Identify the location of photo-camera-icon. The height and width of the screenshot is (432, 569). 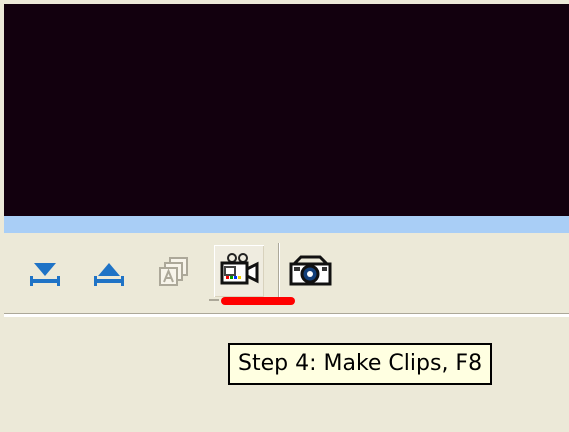
(310, 270).